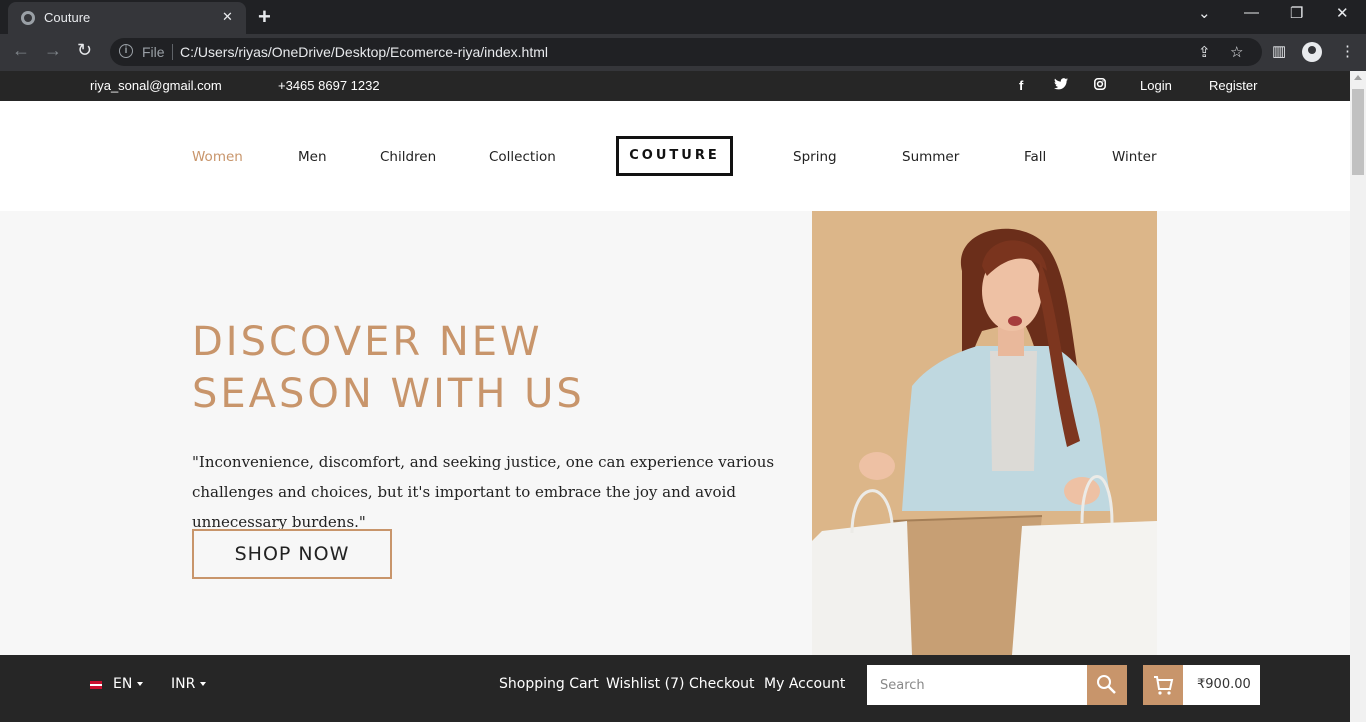 The height and width of the screenshot is (722, 1366). I want to click on url-divider, so click(172, 52).